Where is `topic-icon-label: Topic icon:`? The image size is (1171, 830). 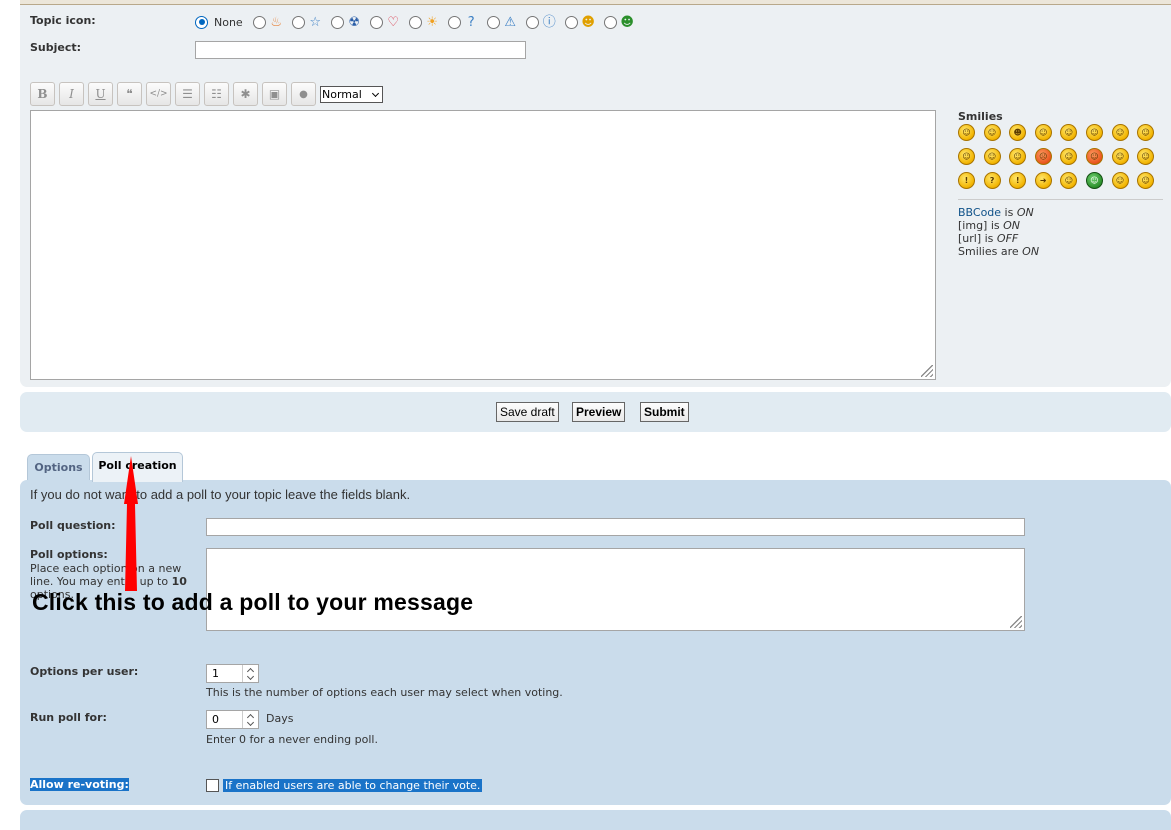
topic-icon-label: Topic icon: is located at coordinates (63, 20).